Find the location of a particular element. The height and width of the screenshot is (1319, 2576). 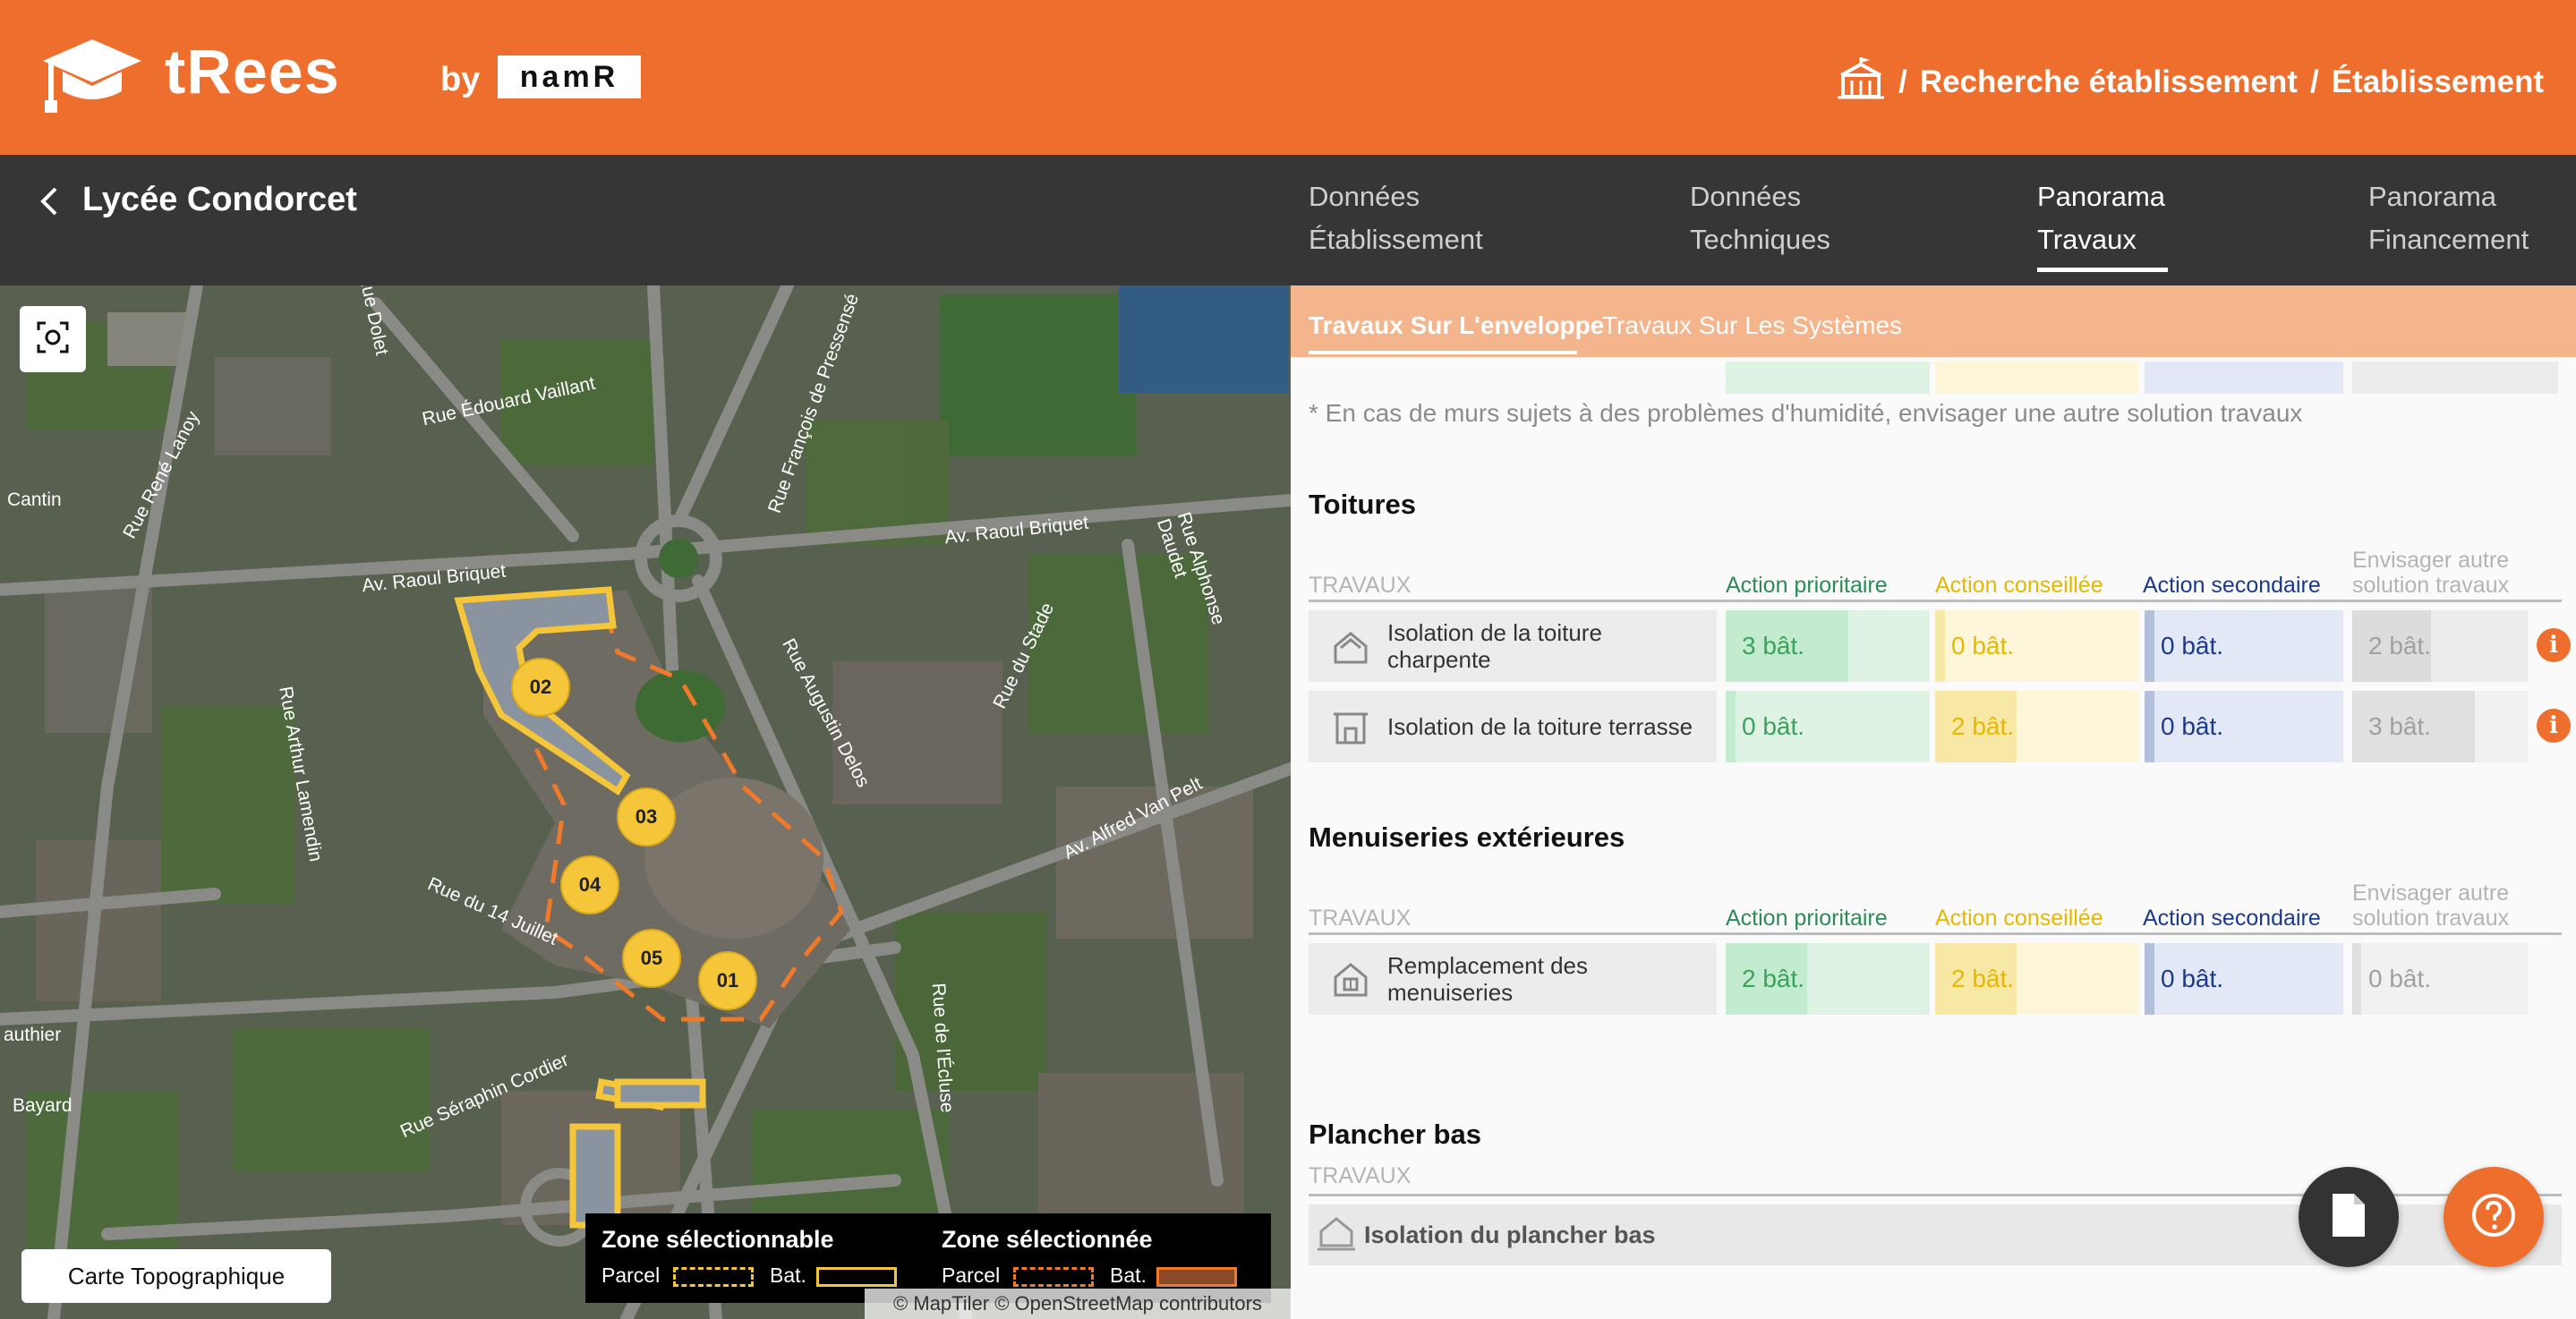

building-marker-05: 05 is located at coordinates (652, 958).